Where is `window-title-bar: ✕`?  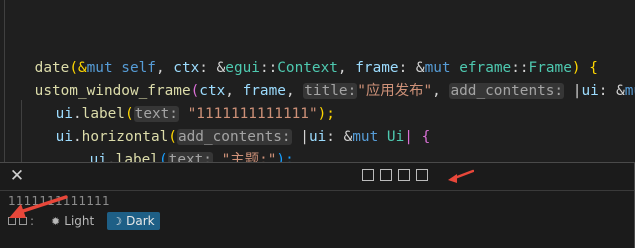
window-title-bar: ✕ is located at coordinates (317, 176).